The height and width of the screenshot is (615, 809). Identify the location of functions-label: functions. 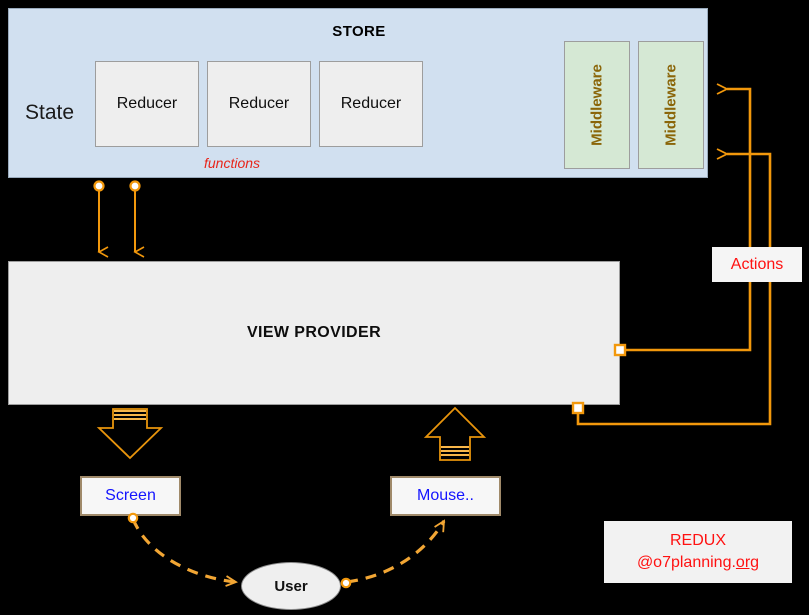
(232, 163).